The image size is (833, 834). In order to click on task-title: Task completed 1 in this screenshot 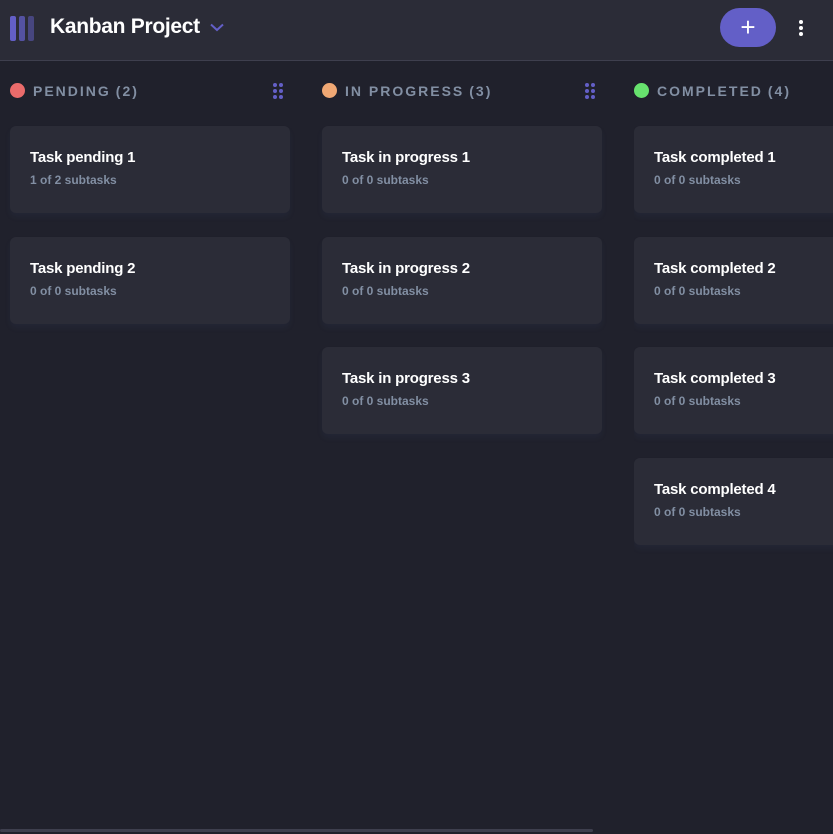, I will do `click(715, 157)`.